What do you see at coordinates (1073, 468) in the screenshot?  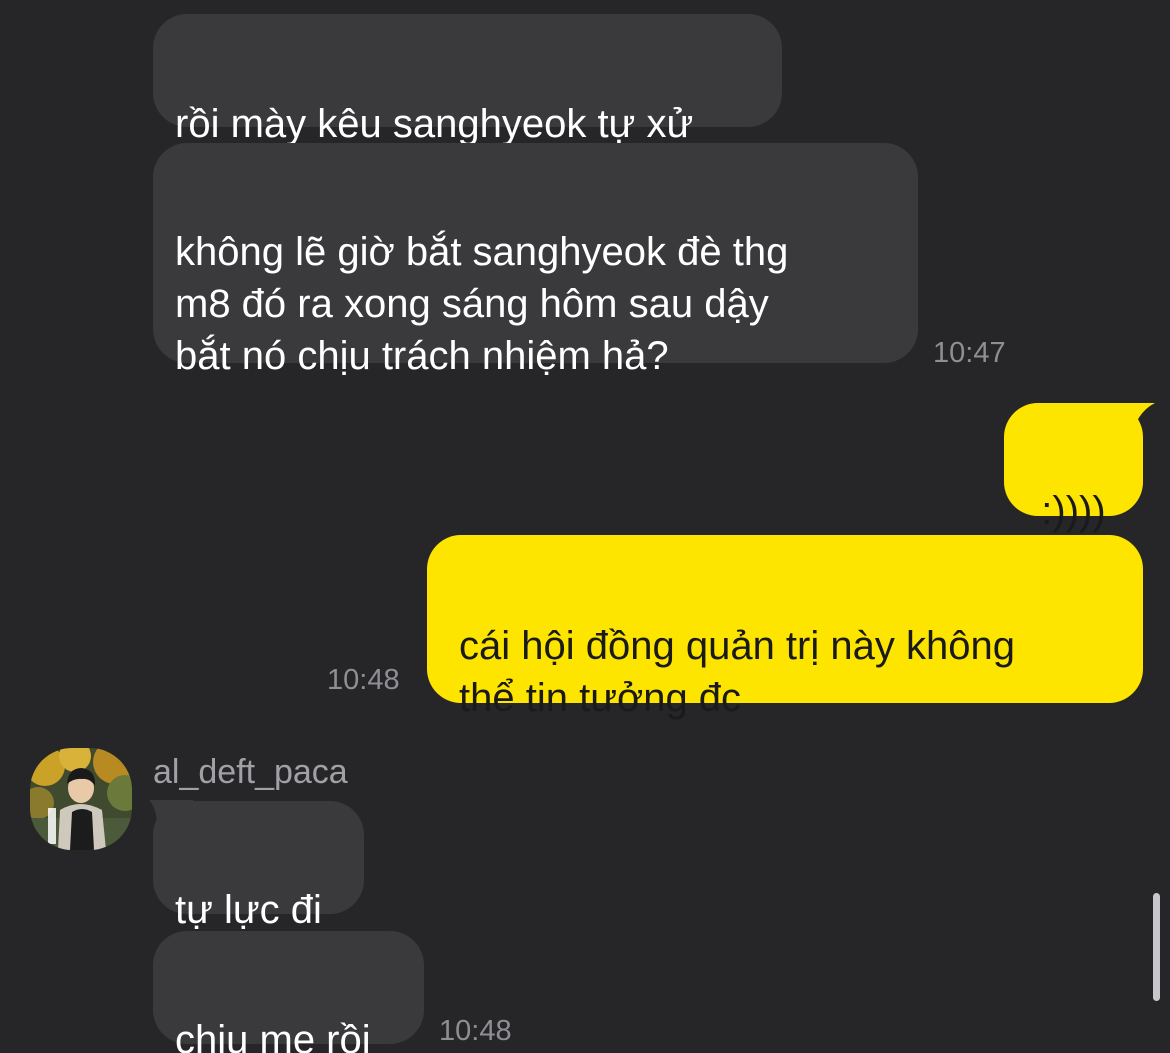 I see `outgoing-message-bubble: :))))` at bounding box center [1073, 468].